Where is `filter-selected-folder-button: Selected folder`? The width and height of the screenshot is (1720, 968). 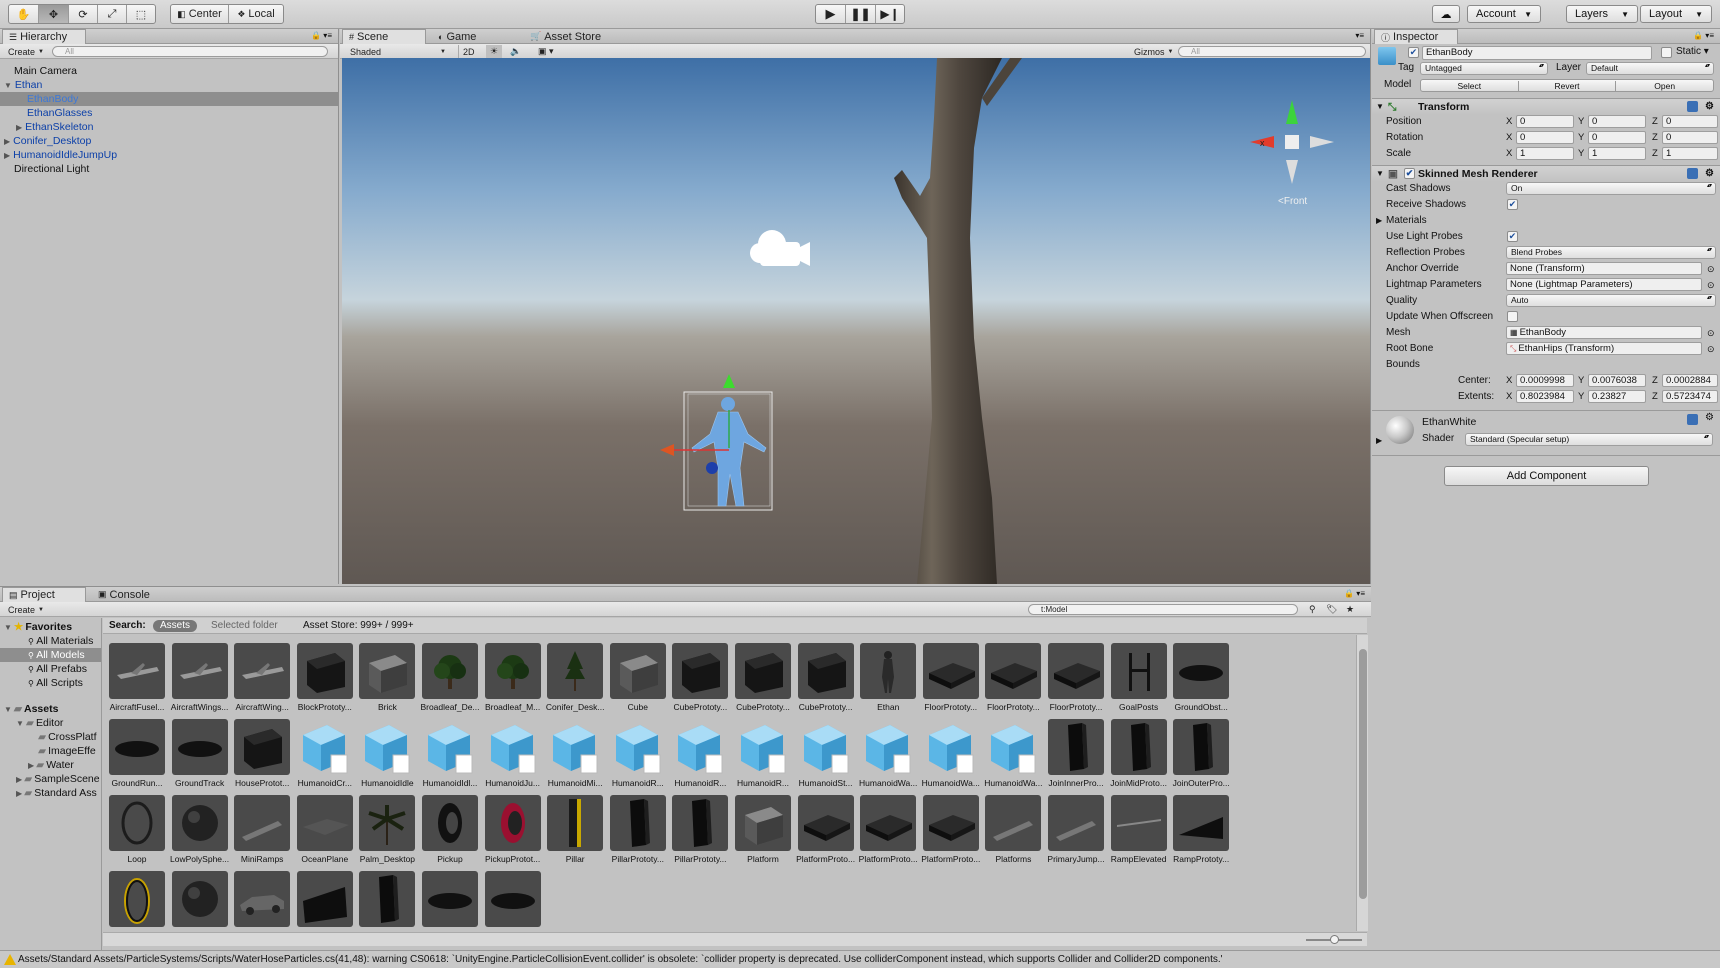
filter-selected-folder-button: Selected folder is located at coordinates (244, 626).